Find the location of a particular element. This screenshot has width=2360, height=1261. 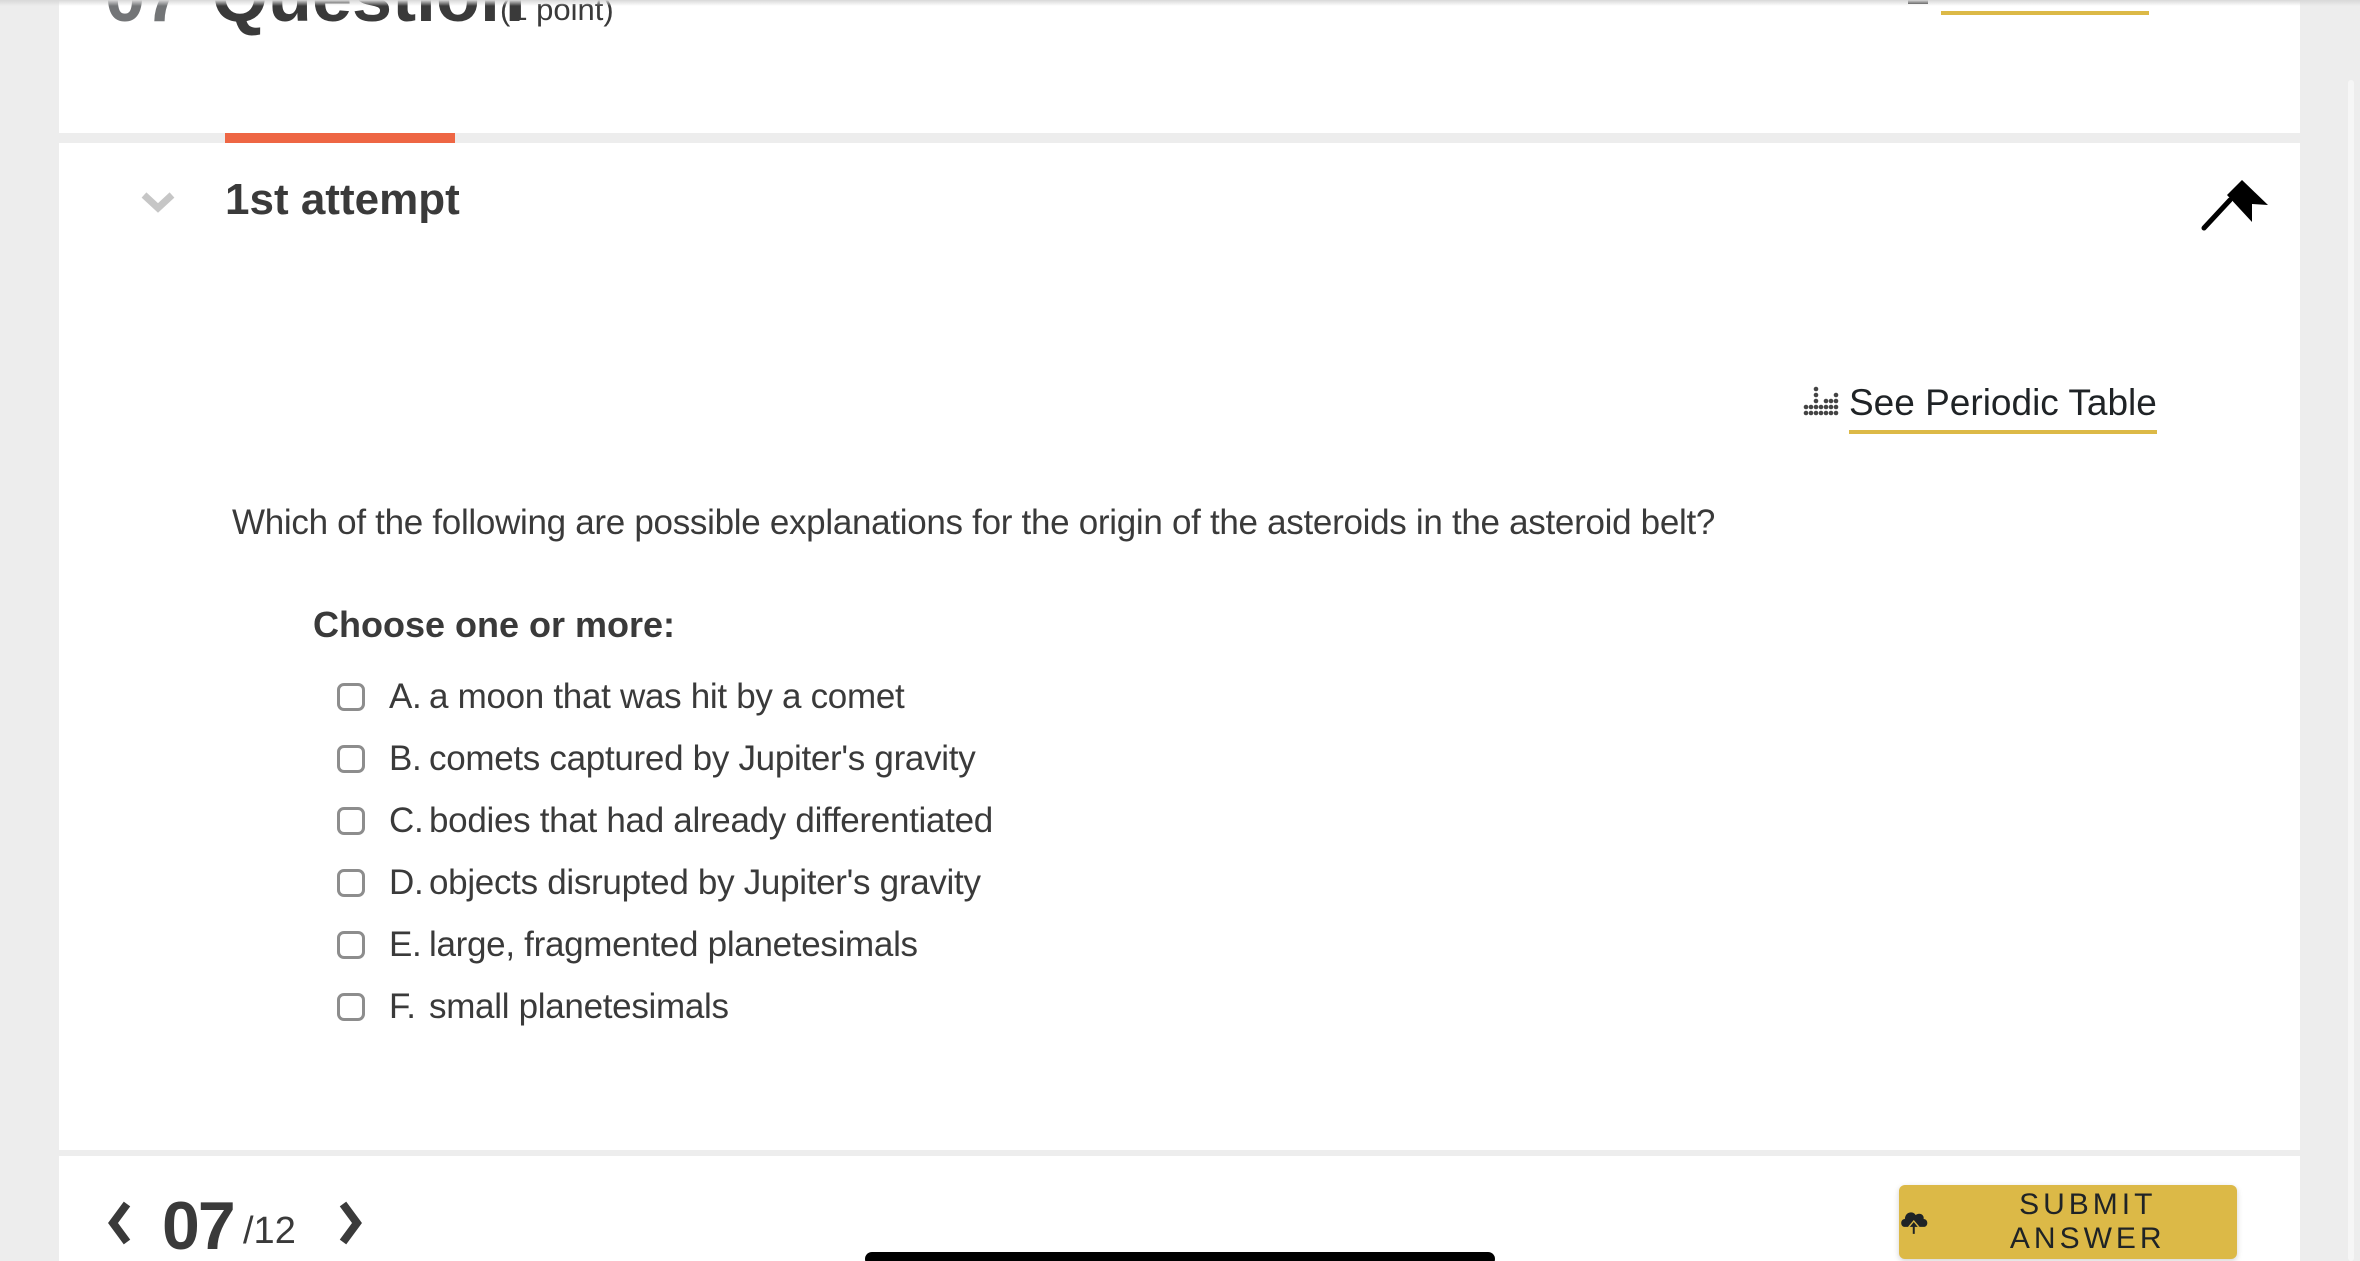

tab-1st-attempt-indicator is located at coordinates (340, 138).